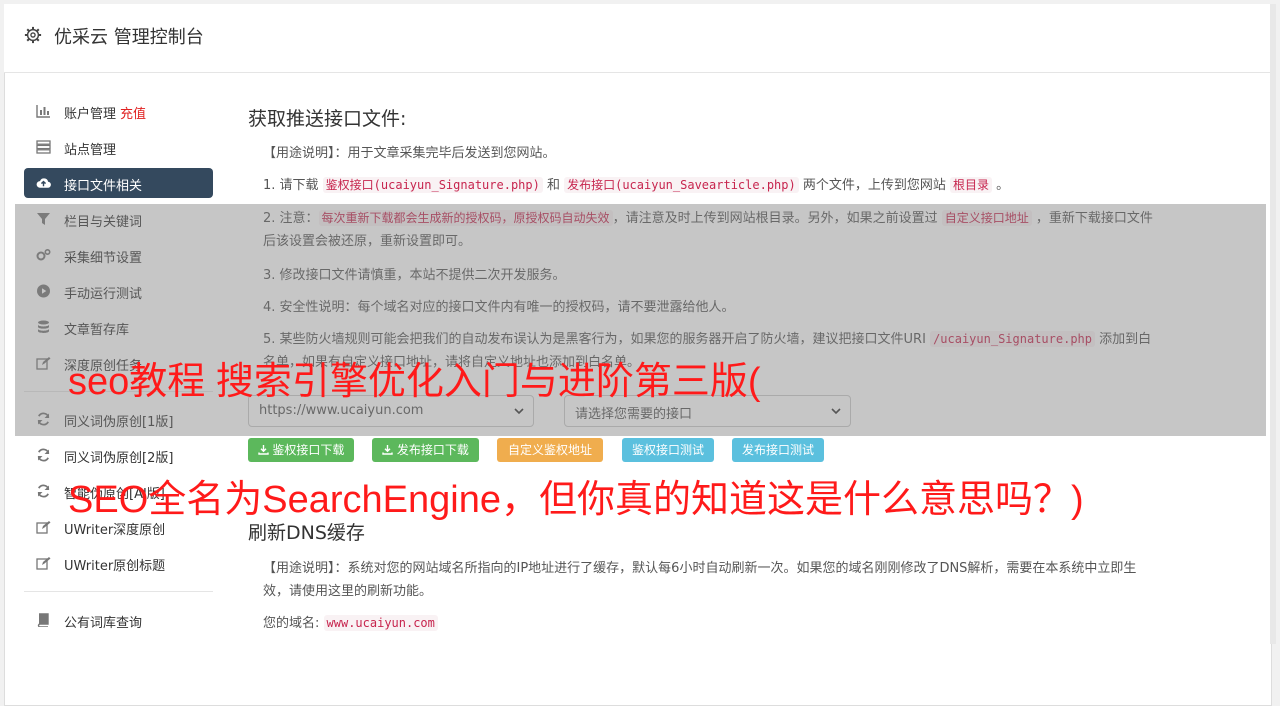 The width and height of the screenshot is (1280, 706). What do you see at coordinates (986, 218) in the screenshot?
I see `custom-url-code: 自定义接口地址` at bounding box center [986, 218].